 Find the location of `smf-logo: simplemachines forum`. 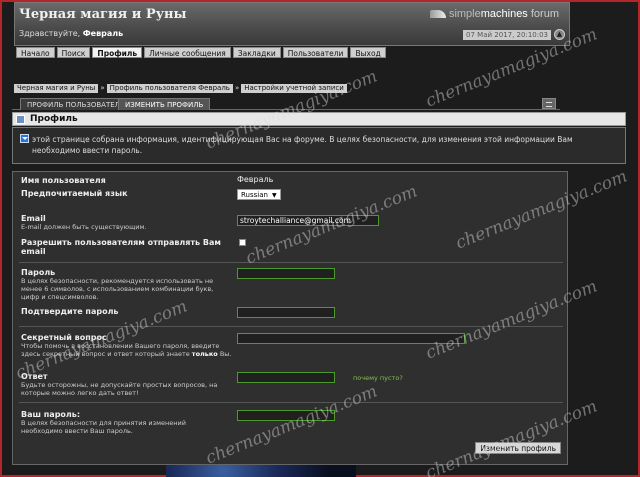

smf-logo: simplemachines forum is located at coordinates (494, 14).